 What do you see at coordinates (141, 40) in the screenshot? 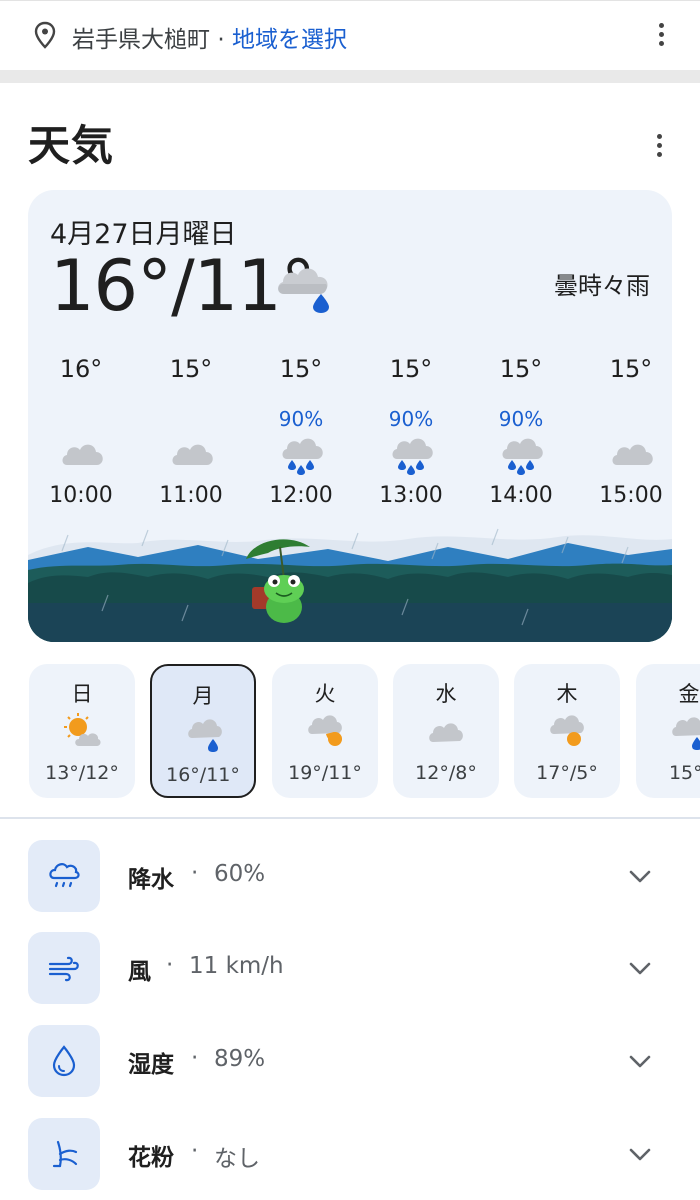
I see `location-name: 岩手県大槌町` at bounding box center [141, 40].